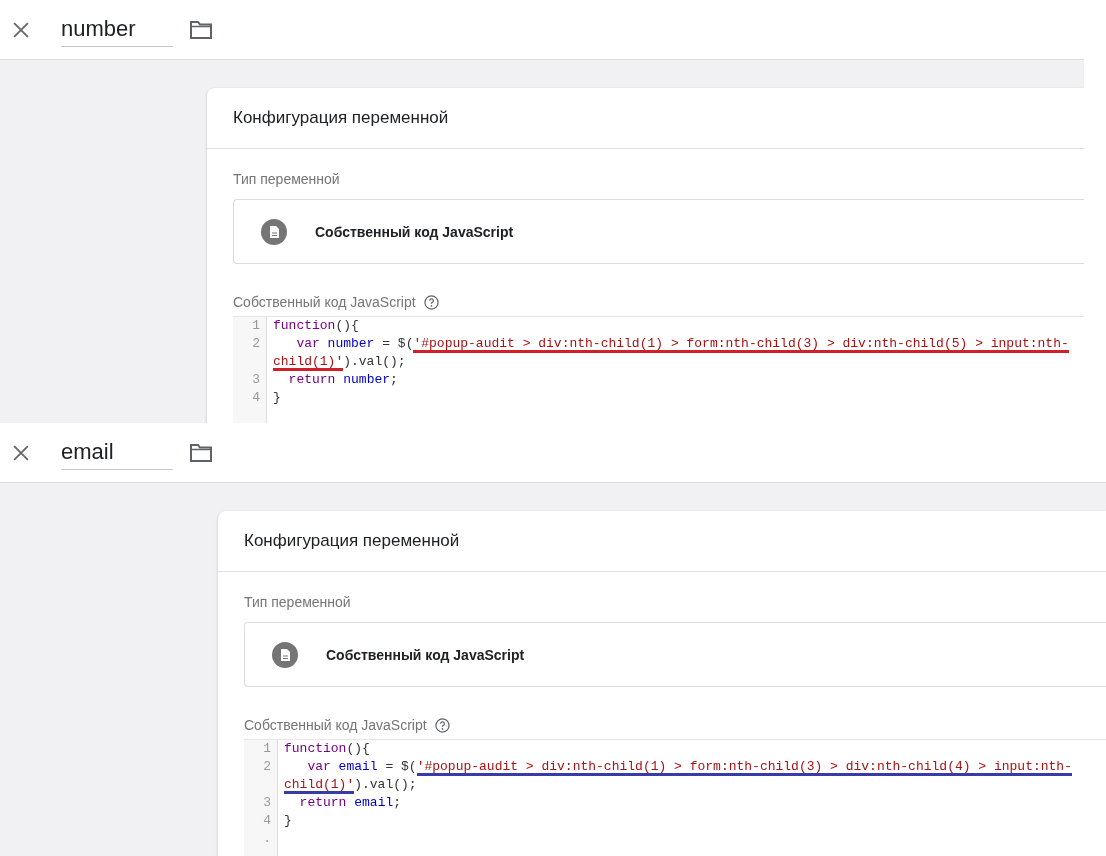  Describe the element at coordinates (350, 803) in the screenshot. I see `code-line: return email;` at that location.